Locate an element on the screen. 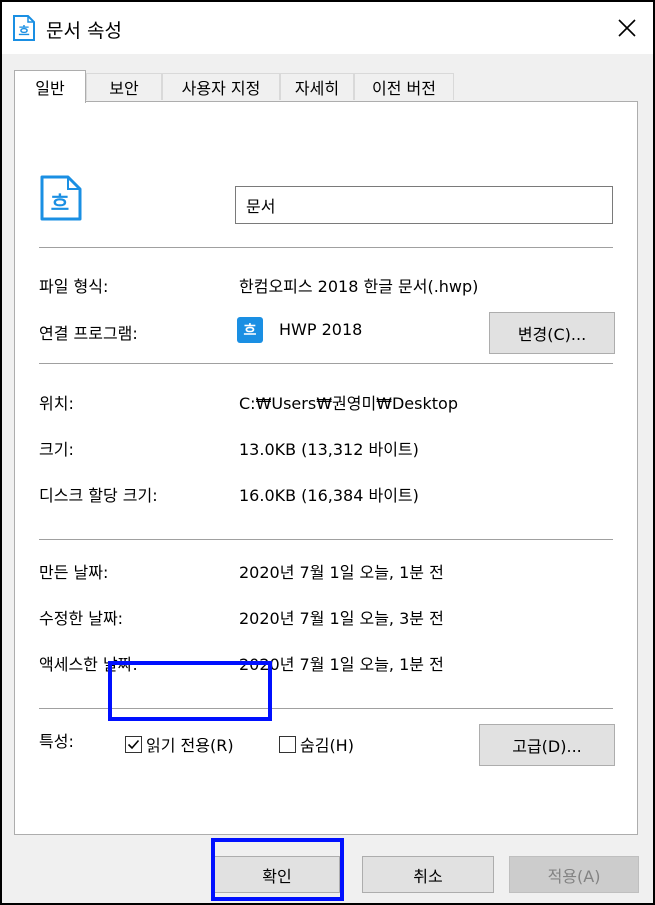  file-type-label: 파일 형식: is located at coordinates (74, 286).